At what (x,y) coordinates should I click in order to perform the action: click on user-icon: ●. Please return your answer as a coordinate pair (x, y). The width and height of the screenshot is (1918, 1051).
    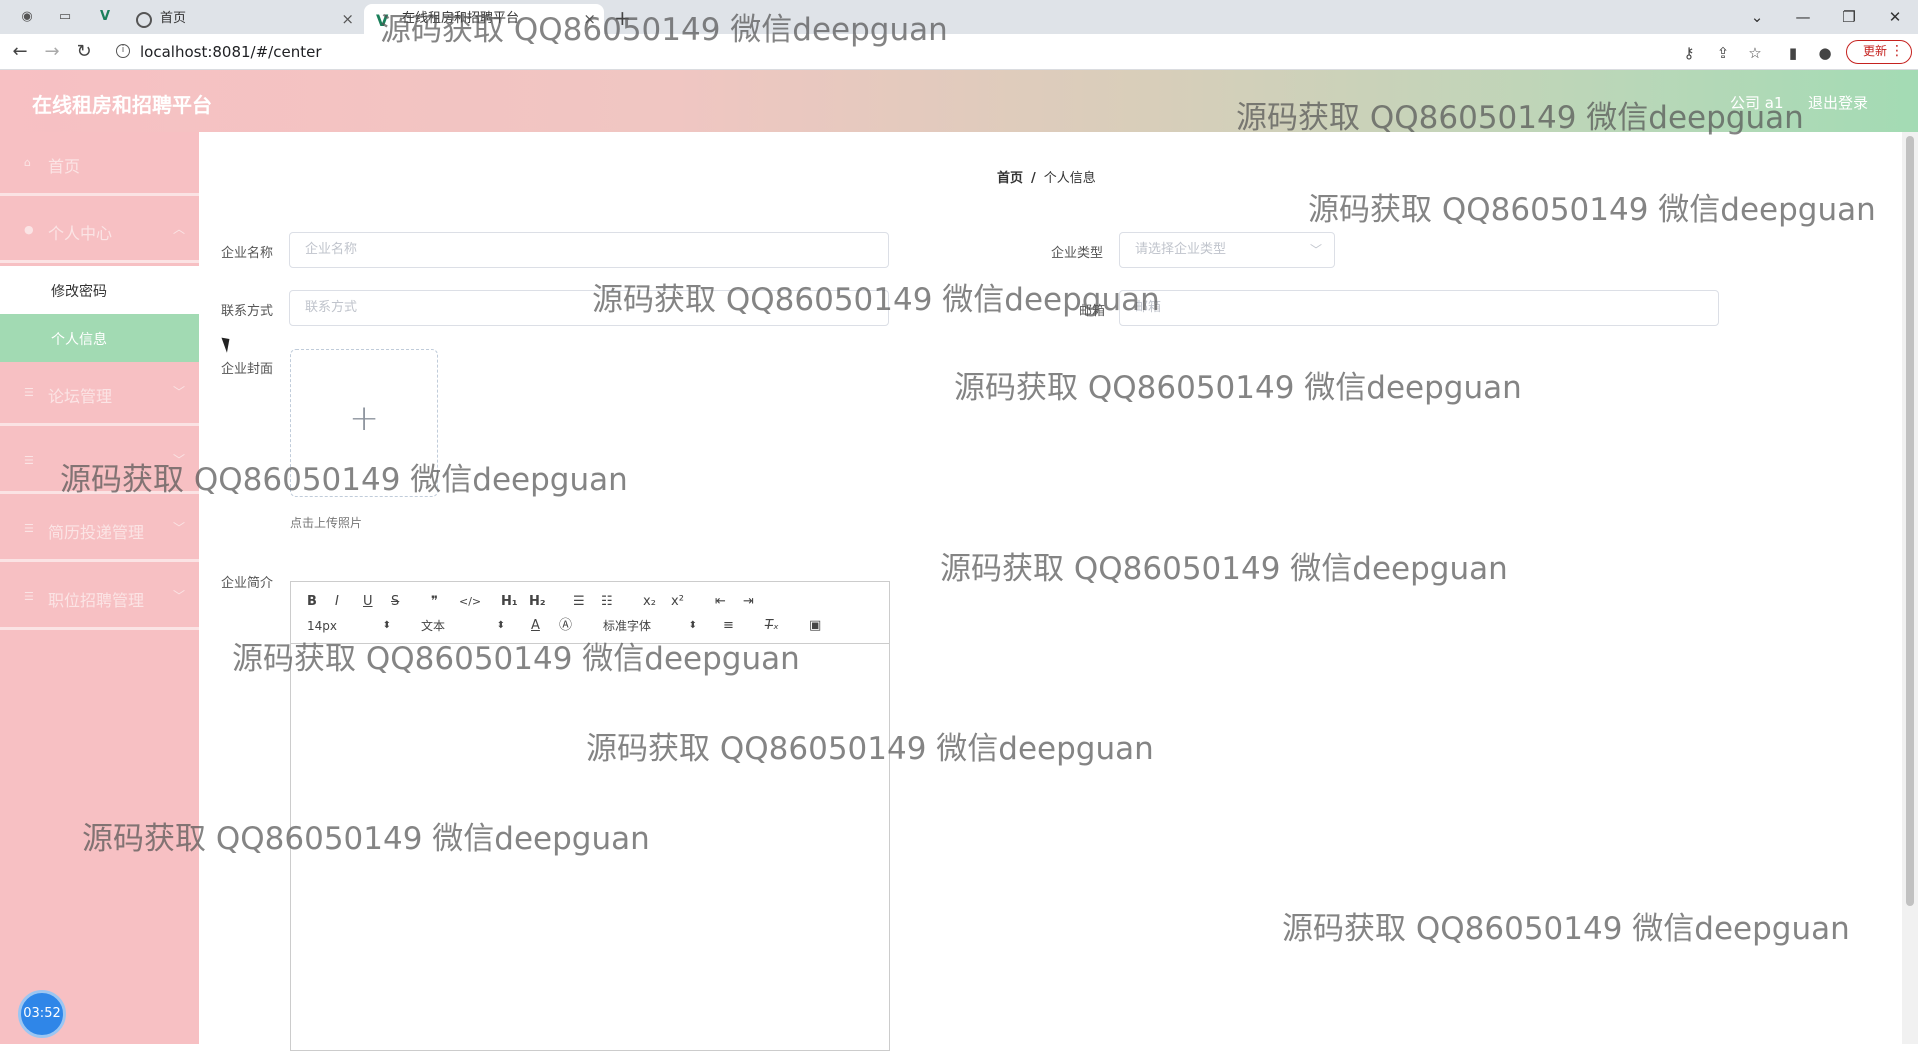
    Looking at the image, I should click on (29, 229).